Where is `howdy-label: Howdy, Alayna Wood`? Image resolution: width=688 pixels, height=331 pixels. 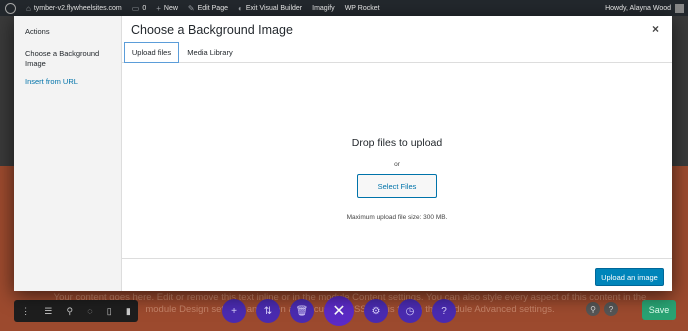 howdy-label: Howdy, Alayna Wood is located at coordinates (638, 8).